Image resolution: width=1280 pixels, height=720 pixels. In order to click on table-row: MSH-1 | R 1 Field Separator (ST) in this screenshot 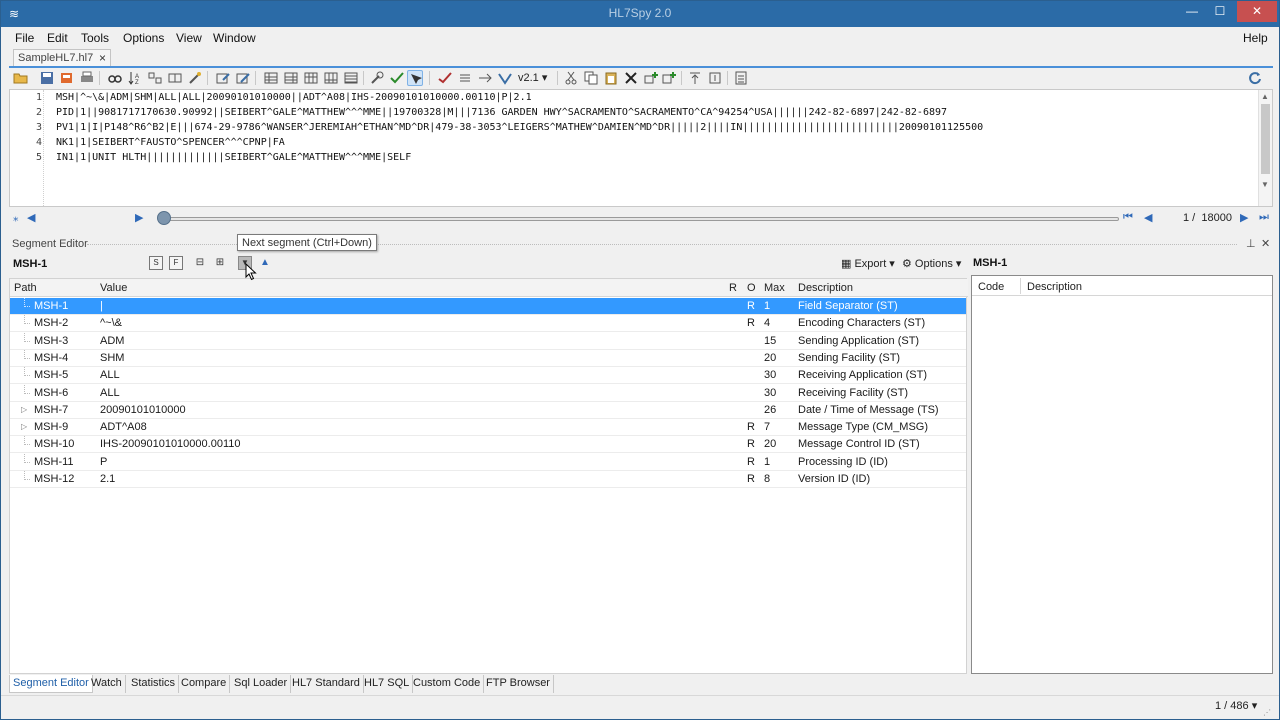, I will do `click(488, 306)`.